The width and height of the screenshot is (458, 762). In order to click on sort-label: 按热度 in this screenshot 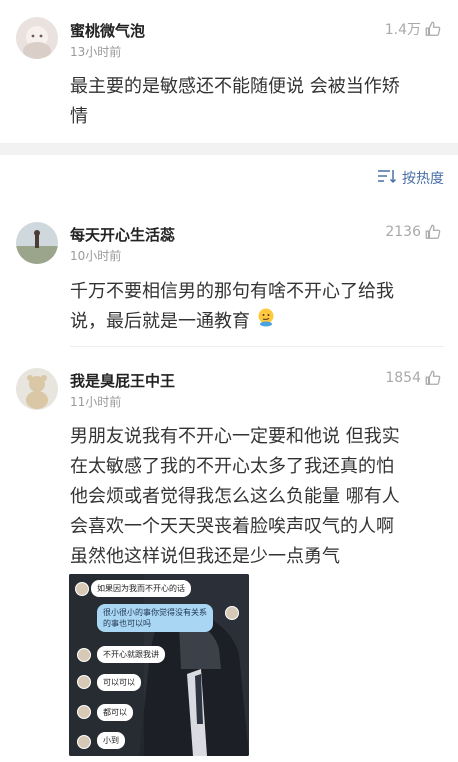, I will do `click(423, 179)`.